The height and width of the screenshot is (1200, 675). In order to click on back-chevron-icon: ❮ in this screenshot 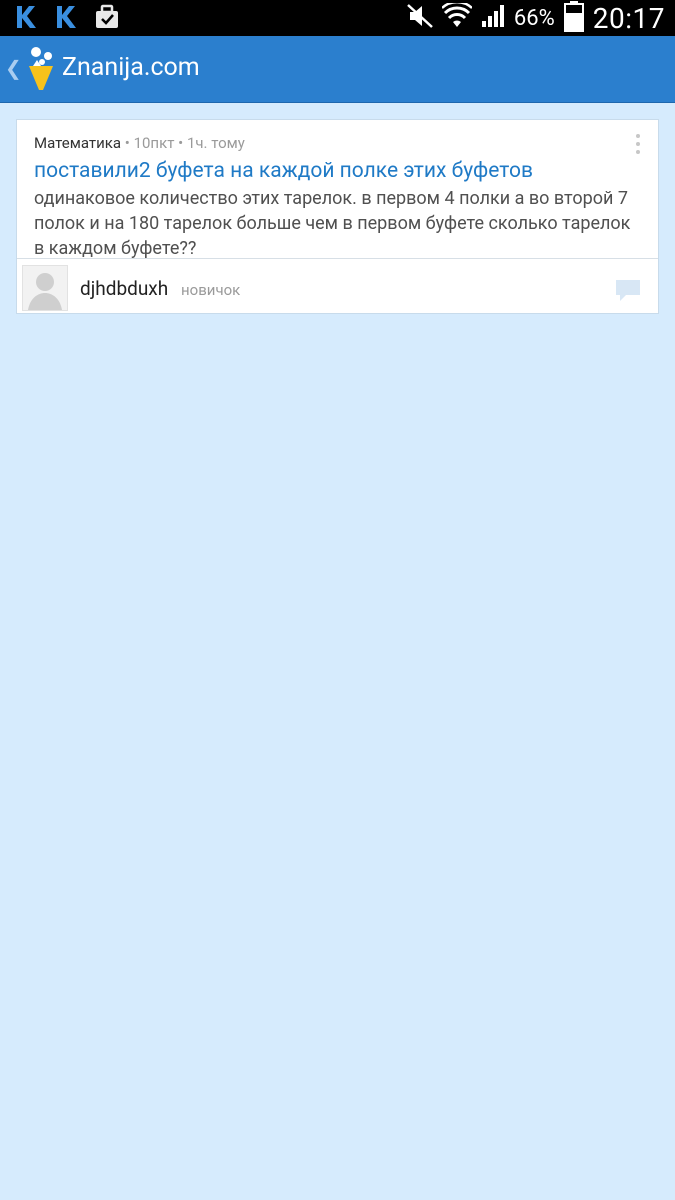, I will do `click(13, 68)`.